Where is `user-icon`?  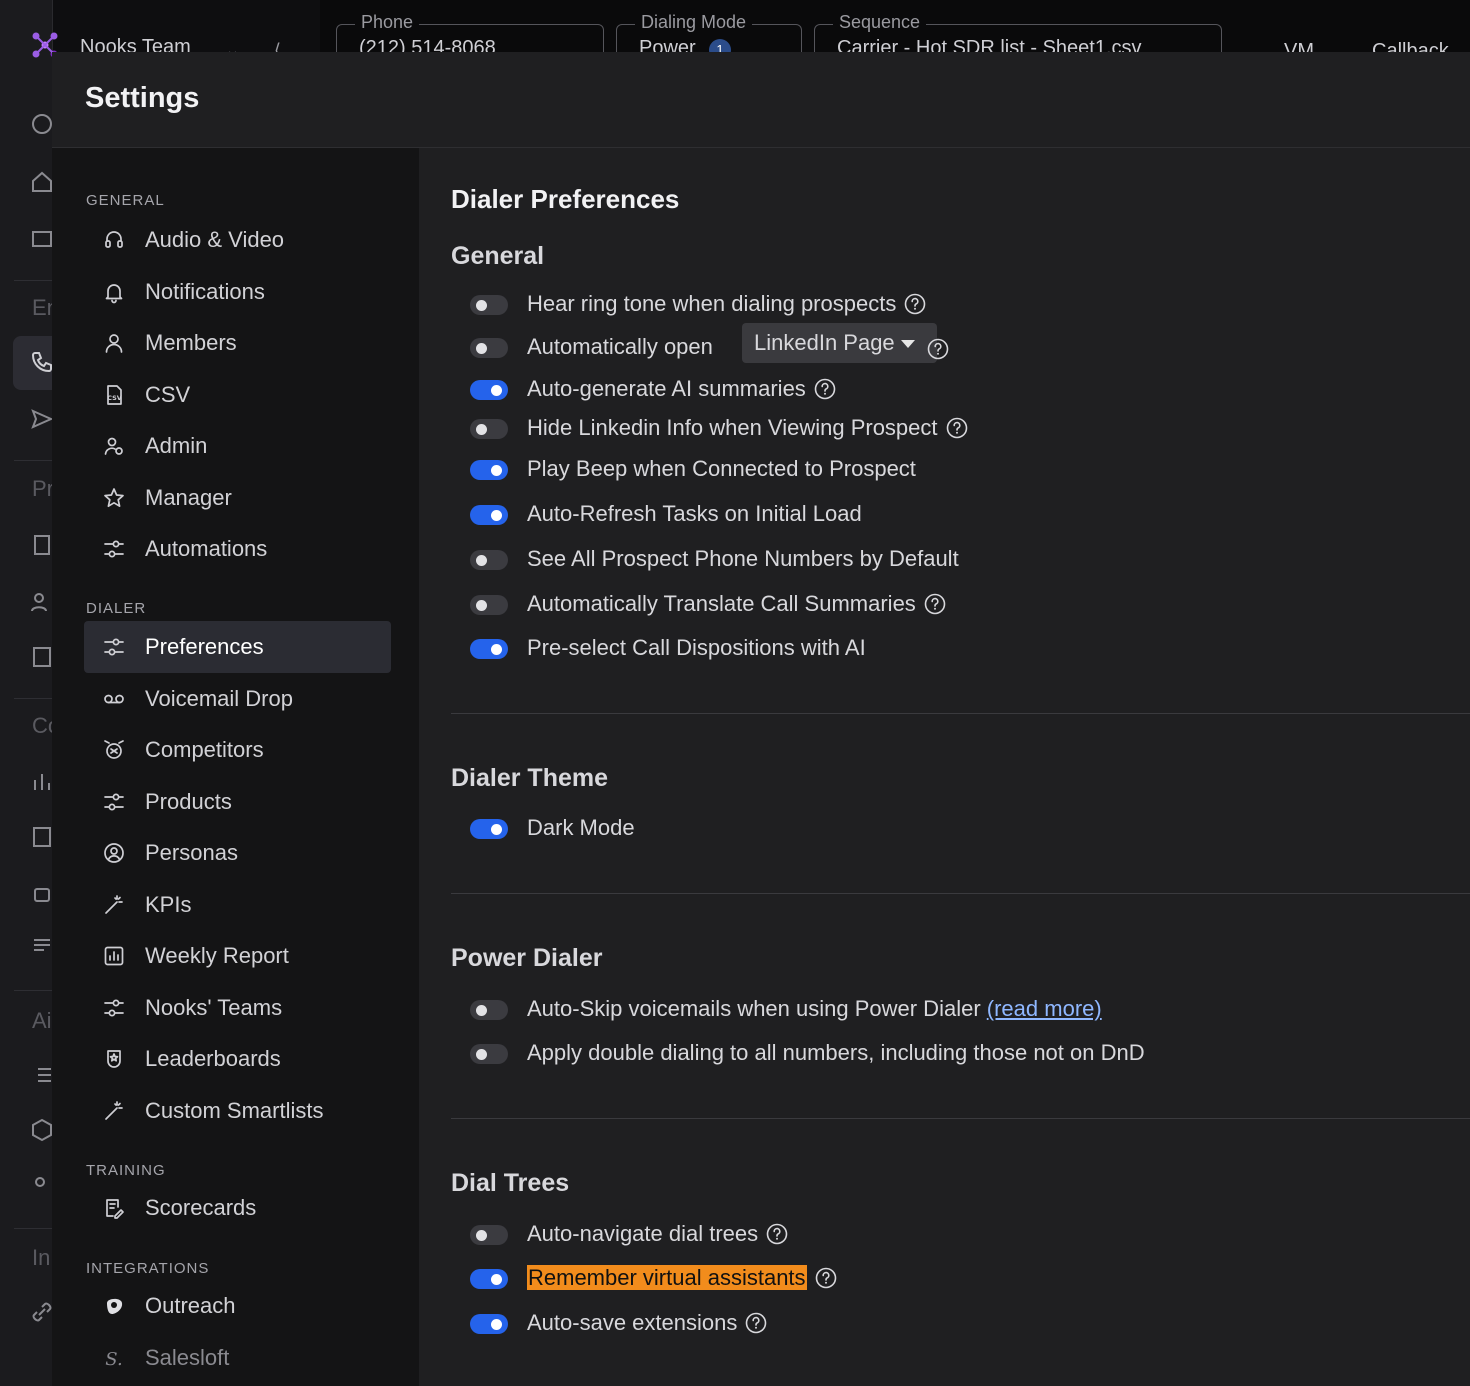 user-icon is located at coordinates (114, 343).